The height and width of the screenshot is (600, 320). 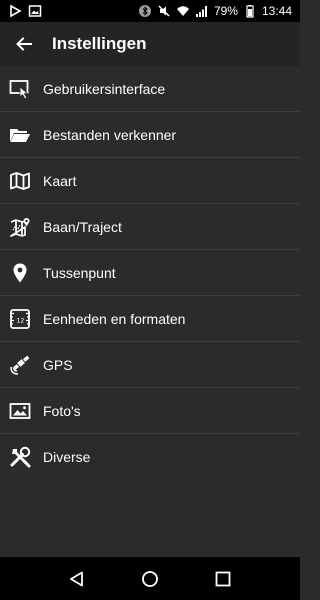 What do you see at coordinates (20, 227) in the screenshot?
I see `route-map-icon` at bounding box center [20, 227].